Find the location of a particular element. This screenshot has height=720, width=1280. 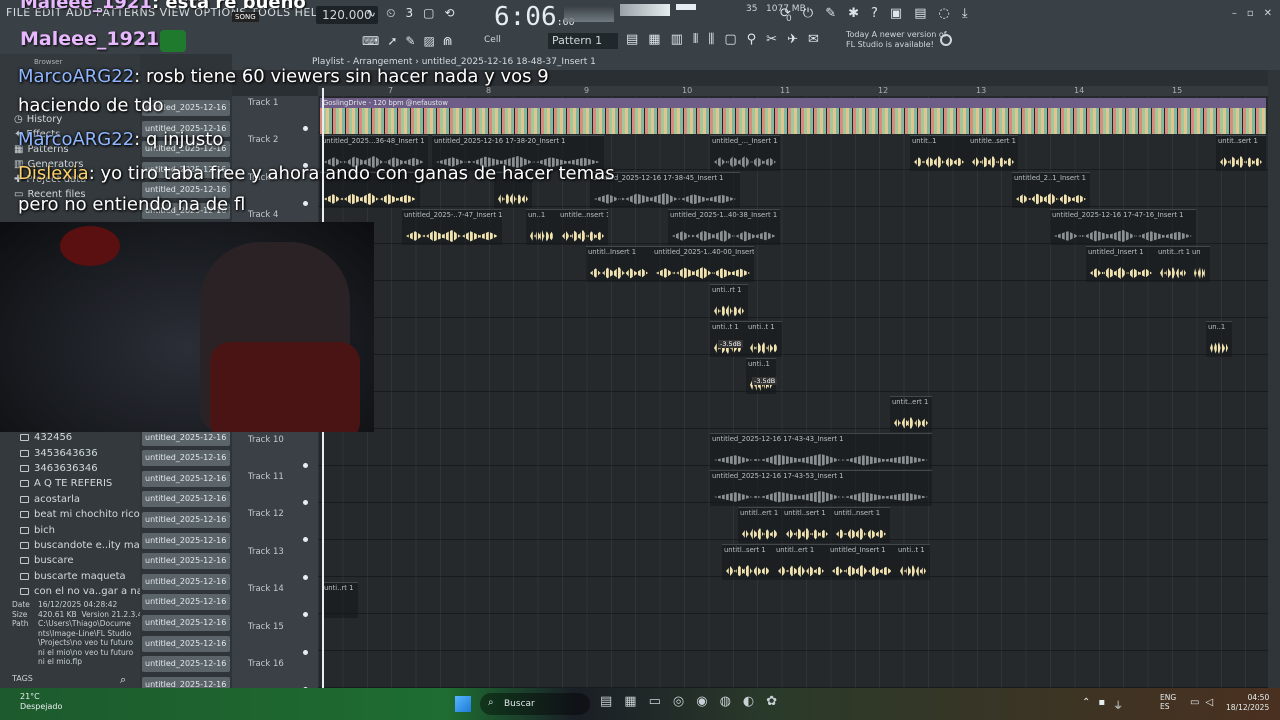

mic-icon: ⏚ is located at coordinates (1118, 704).